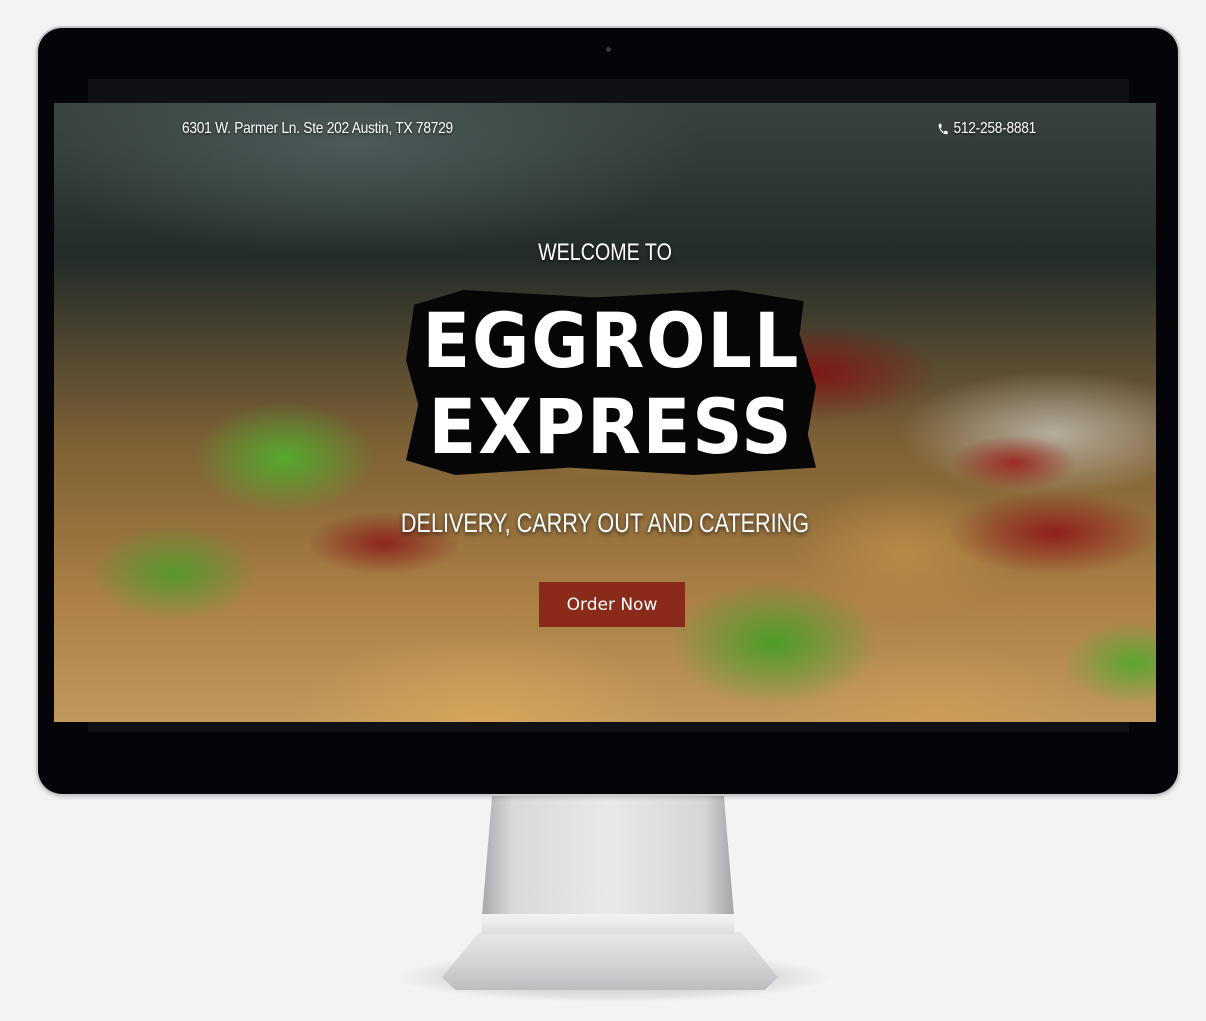  Describe the element at coordinates (608, 91) in the screenshot. I see `screen-bezel-top` at that location.